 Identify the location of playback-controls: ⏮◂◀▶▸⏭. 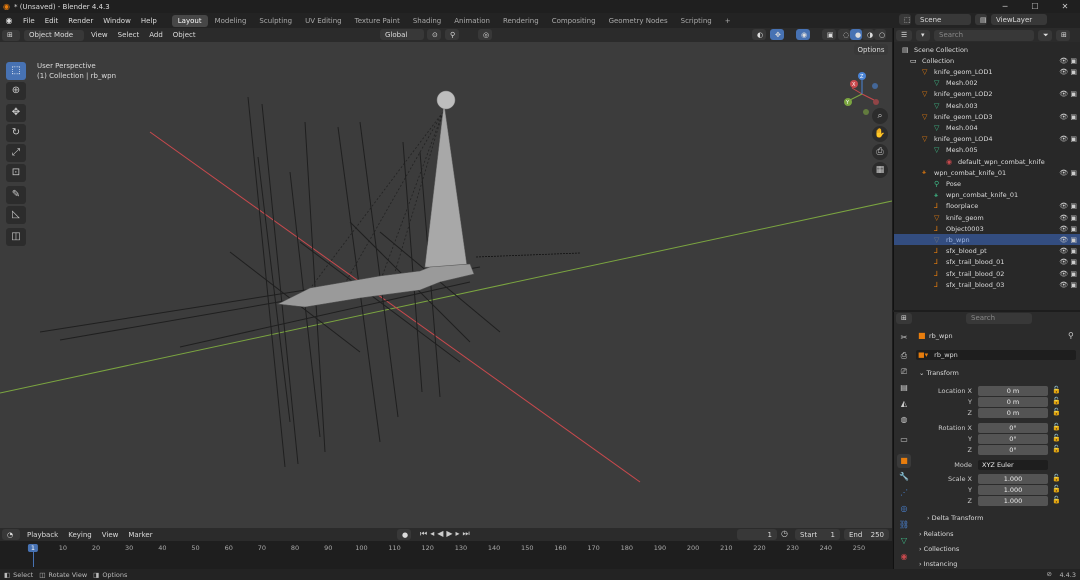
(446, 534).